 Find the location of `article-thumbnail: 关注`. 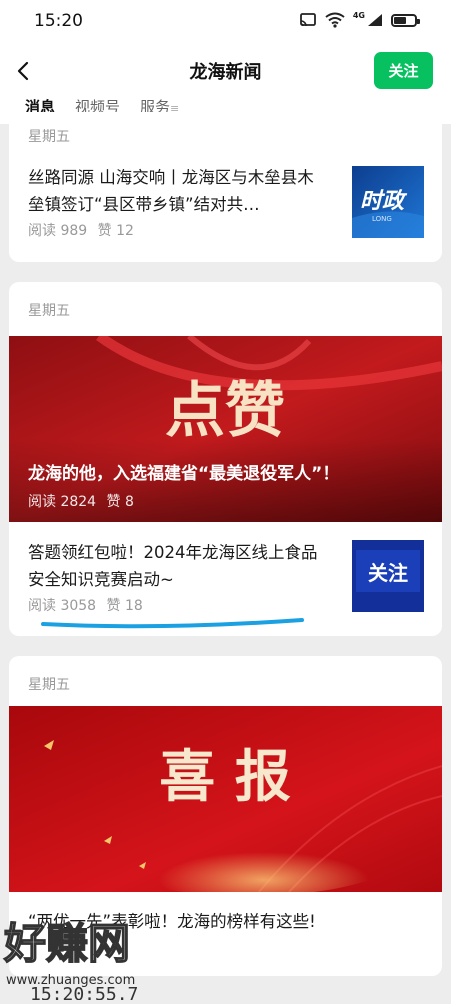

article-thumbnail: 关注 is located at coordinates (388, 576).